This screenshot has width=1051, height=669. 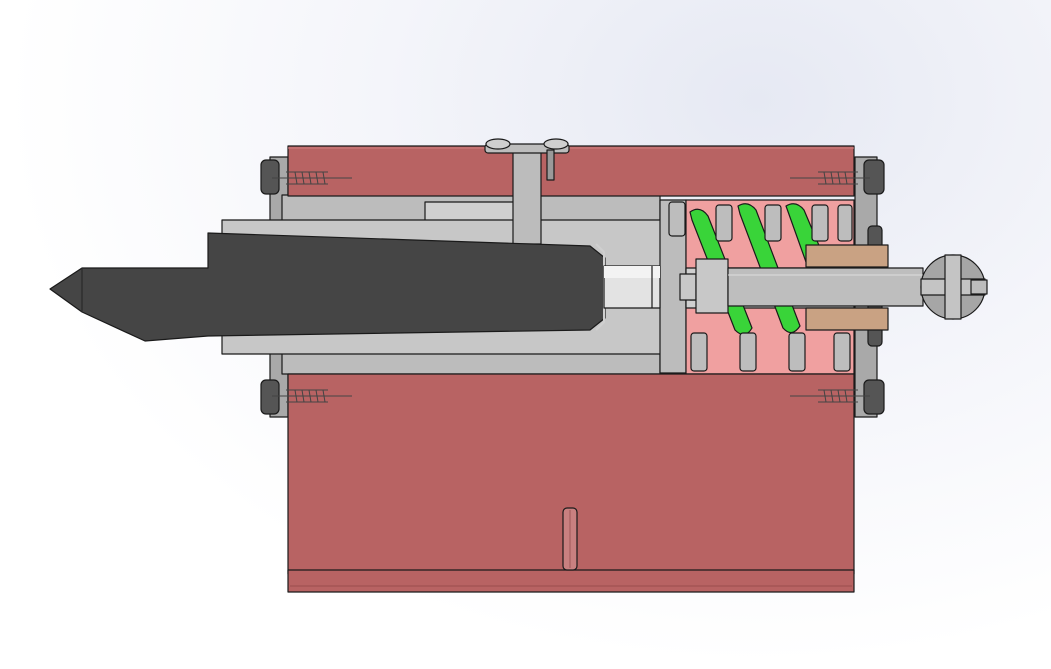 I want to click on plunger-insert, so click(x=632, y=287).